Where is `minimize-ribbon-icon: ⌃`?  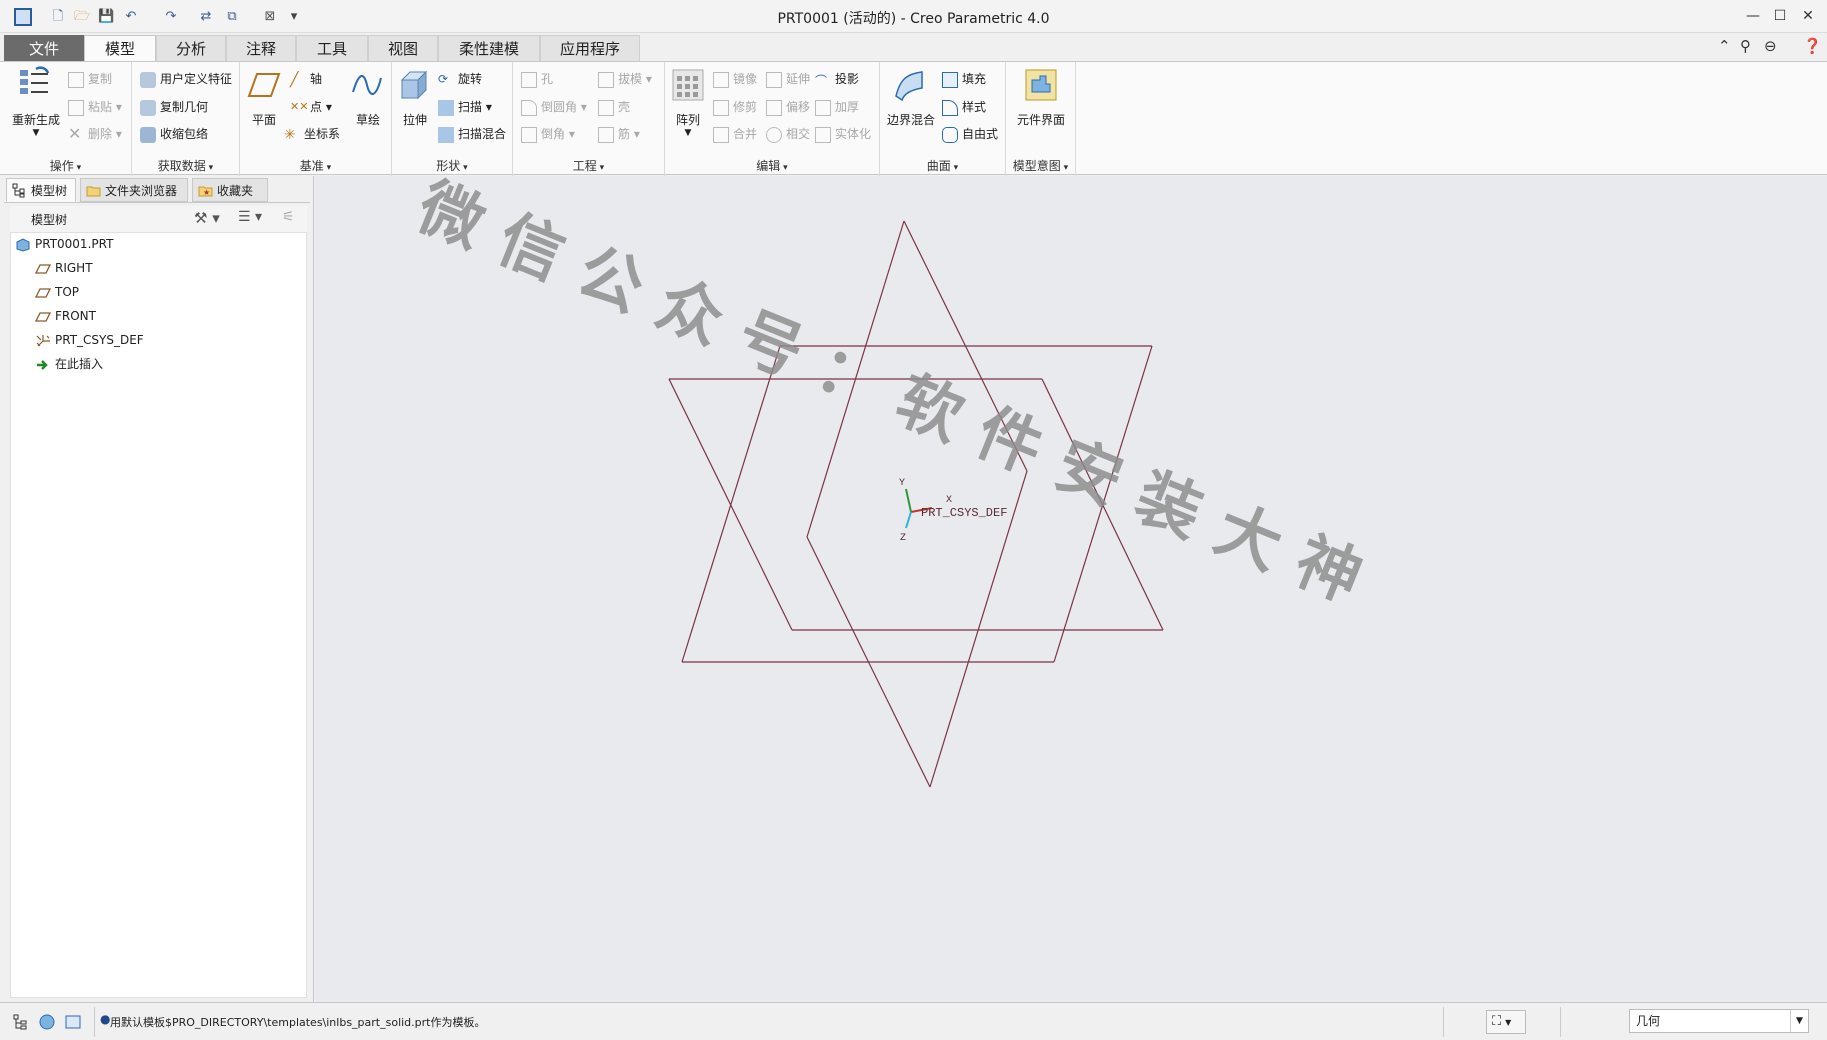
minimize-ribbon-icon: ⌃ is located at coordinates (1724, 46).